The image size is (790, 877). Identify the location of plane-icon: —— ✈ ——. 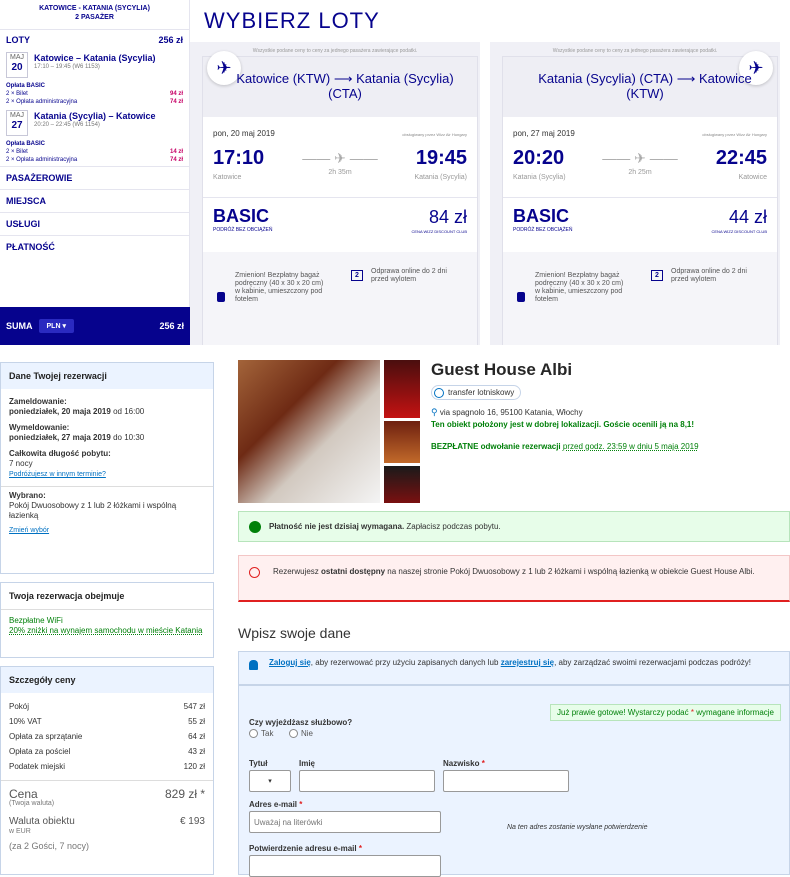
(640, 158).